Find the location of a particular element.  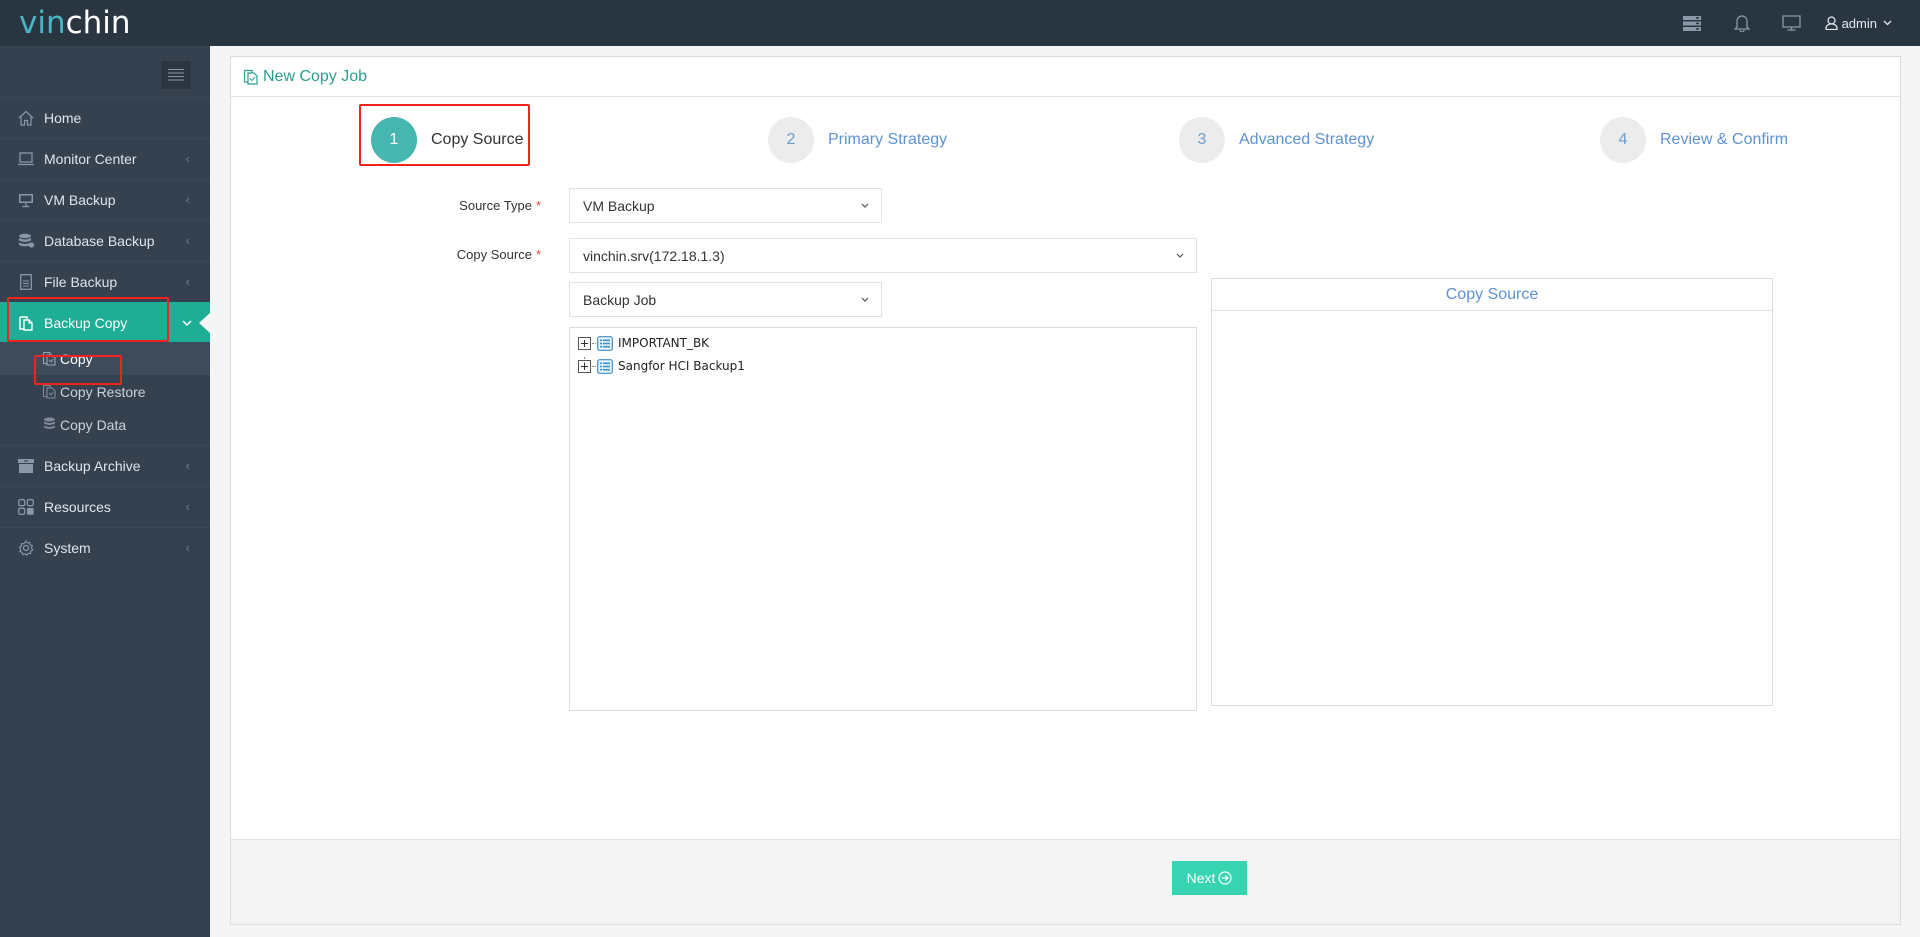

file-icon is located at coordinates (26, 282).